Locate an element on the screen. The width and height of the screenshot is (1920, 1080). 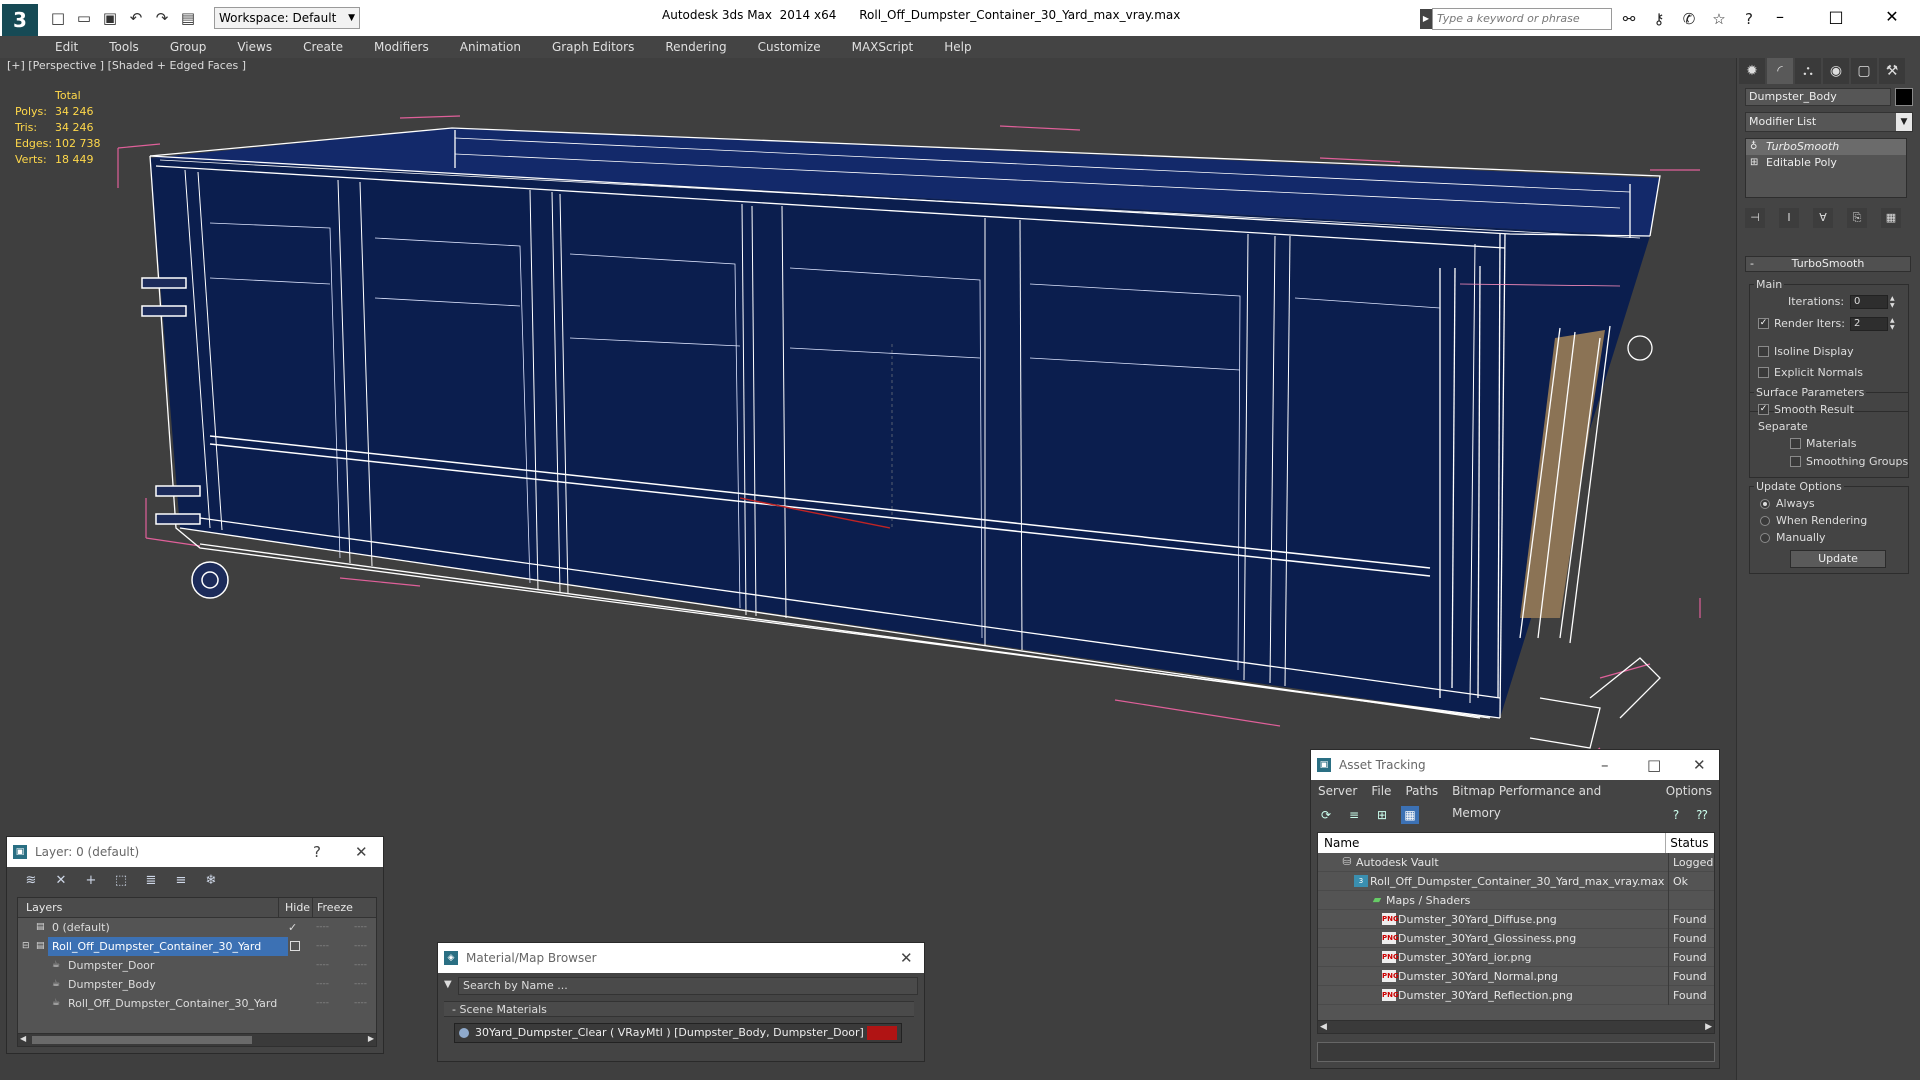
asset-path-field is located at coordinates (1516, 1052).